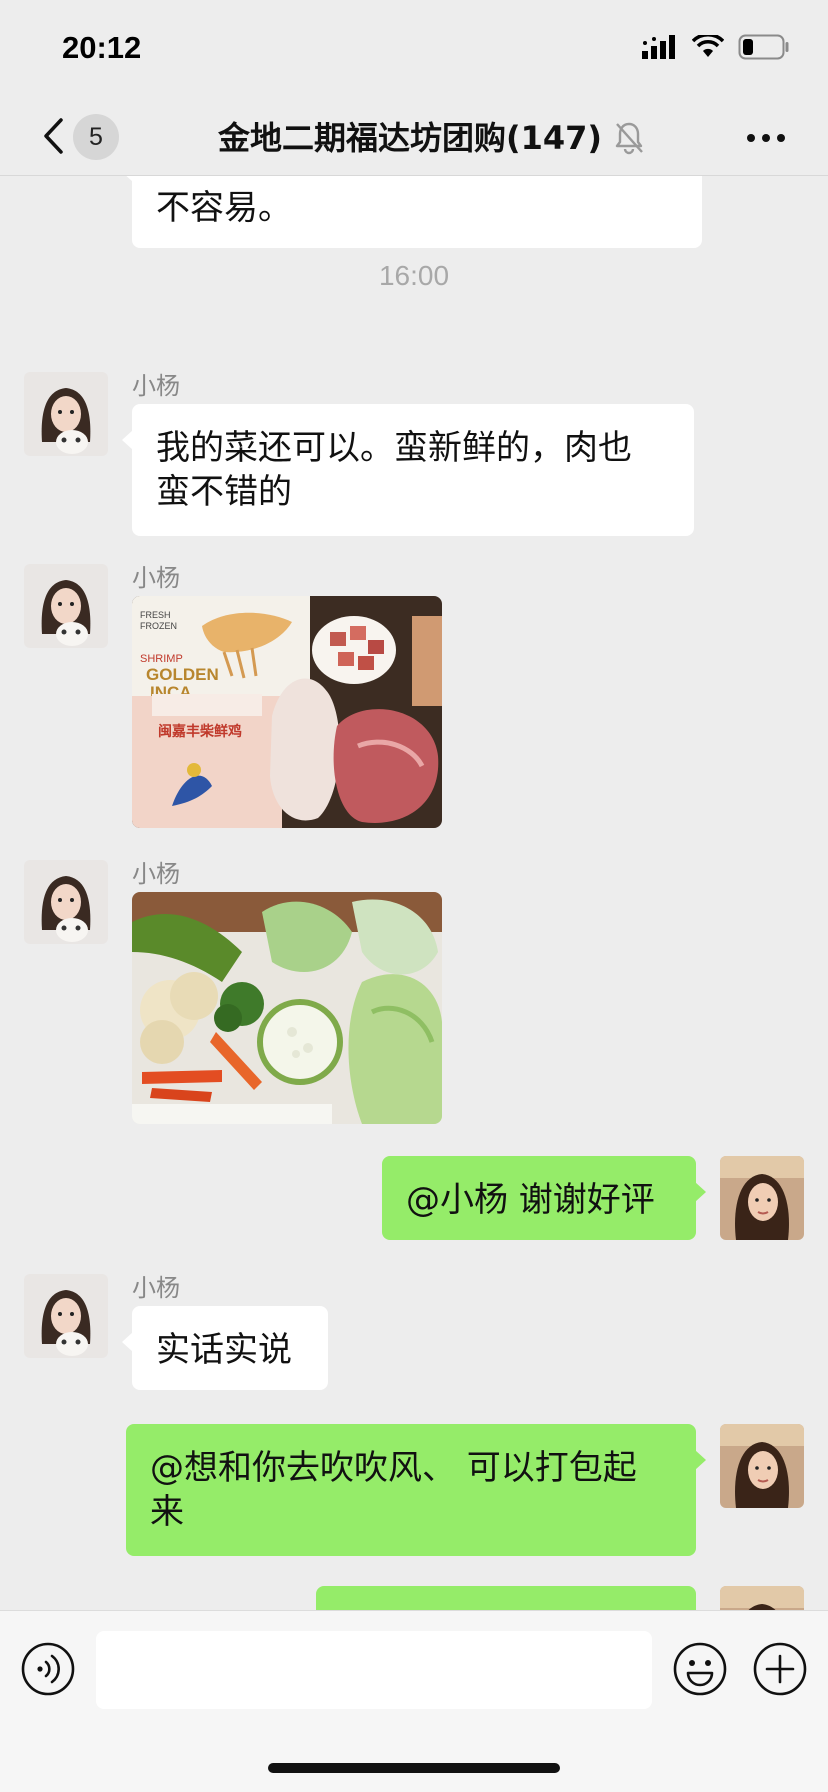  Describe the element at coordinates (763, 47) in the screenshot. I see `battery-icon` at that location.